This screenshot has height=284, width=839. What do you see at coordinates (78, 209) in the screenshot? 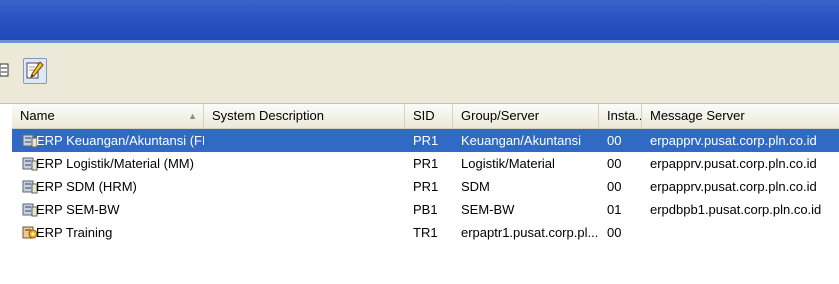
I see `cell-name: ERP SEM-BW` at bounding box center [78, 209].